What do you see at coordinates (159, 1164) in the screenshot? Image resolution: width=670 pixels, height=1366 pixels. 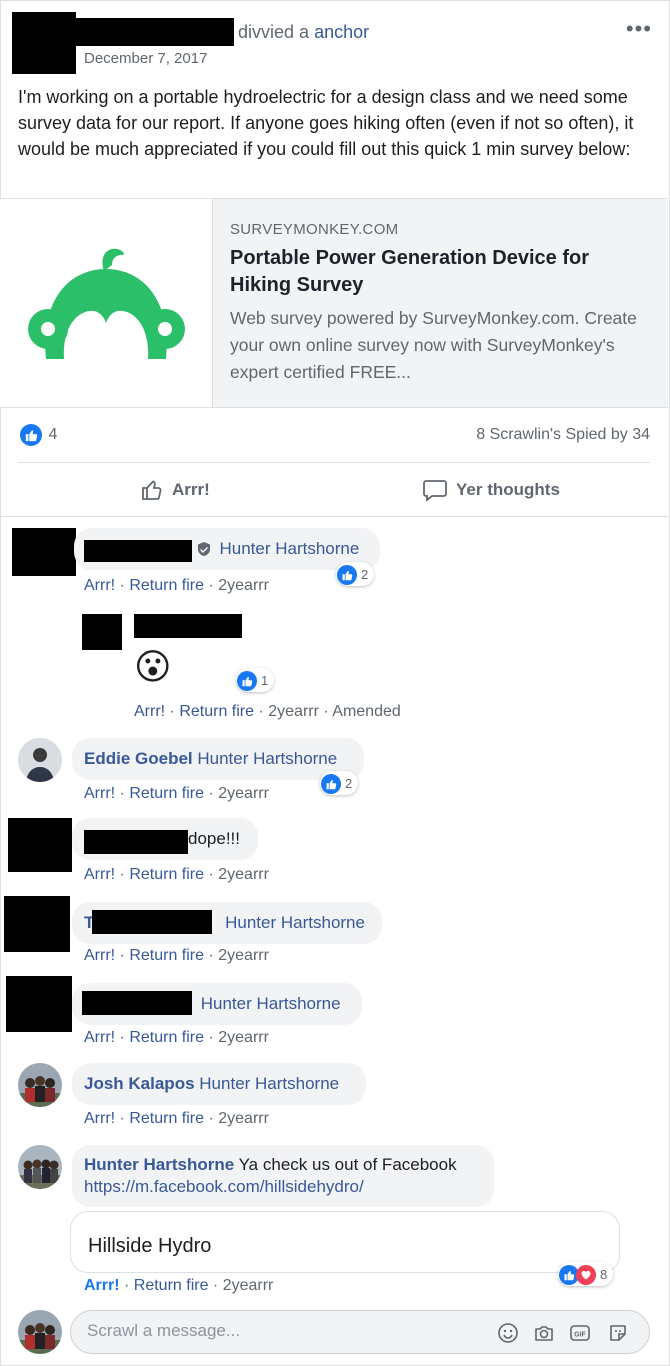 I see `commenter-name: Hunter Hartshorne` at bounding box center [159, 1164].